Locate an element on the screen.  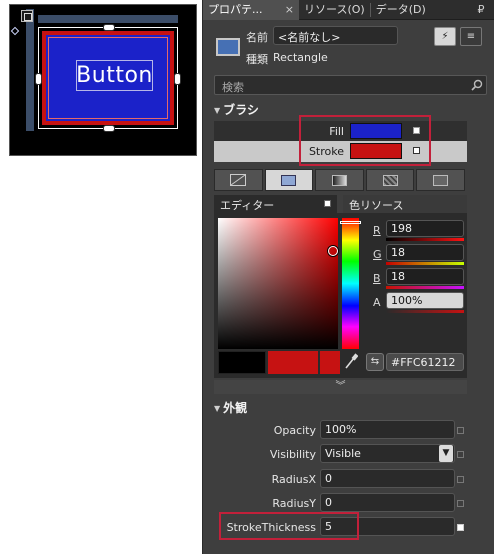
appearance-section-title: 外観 is located at coordinates (235, 408).